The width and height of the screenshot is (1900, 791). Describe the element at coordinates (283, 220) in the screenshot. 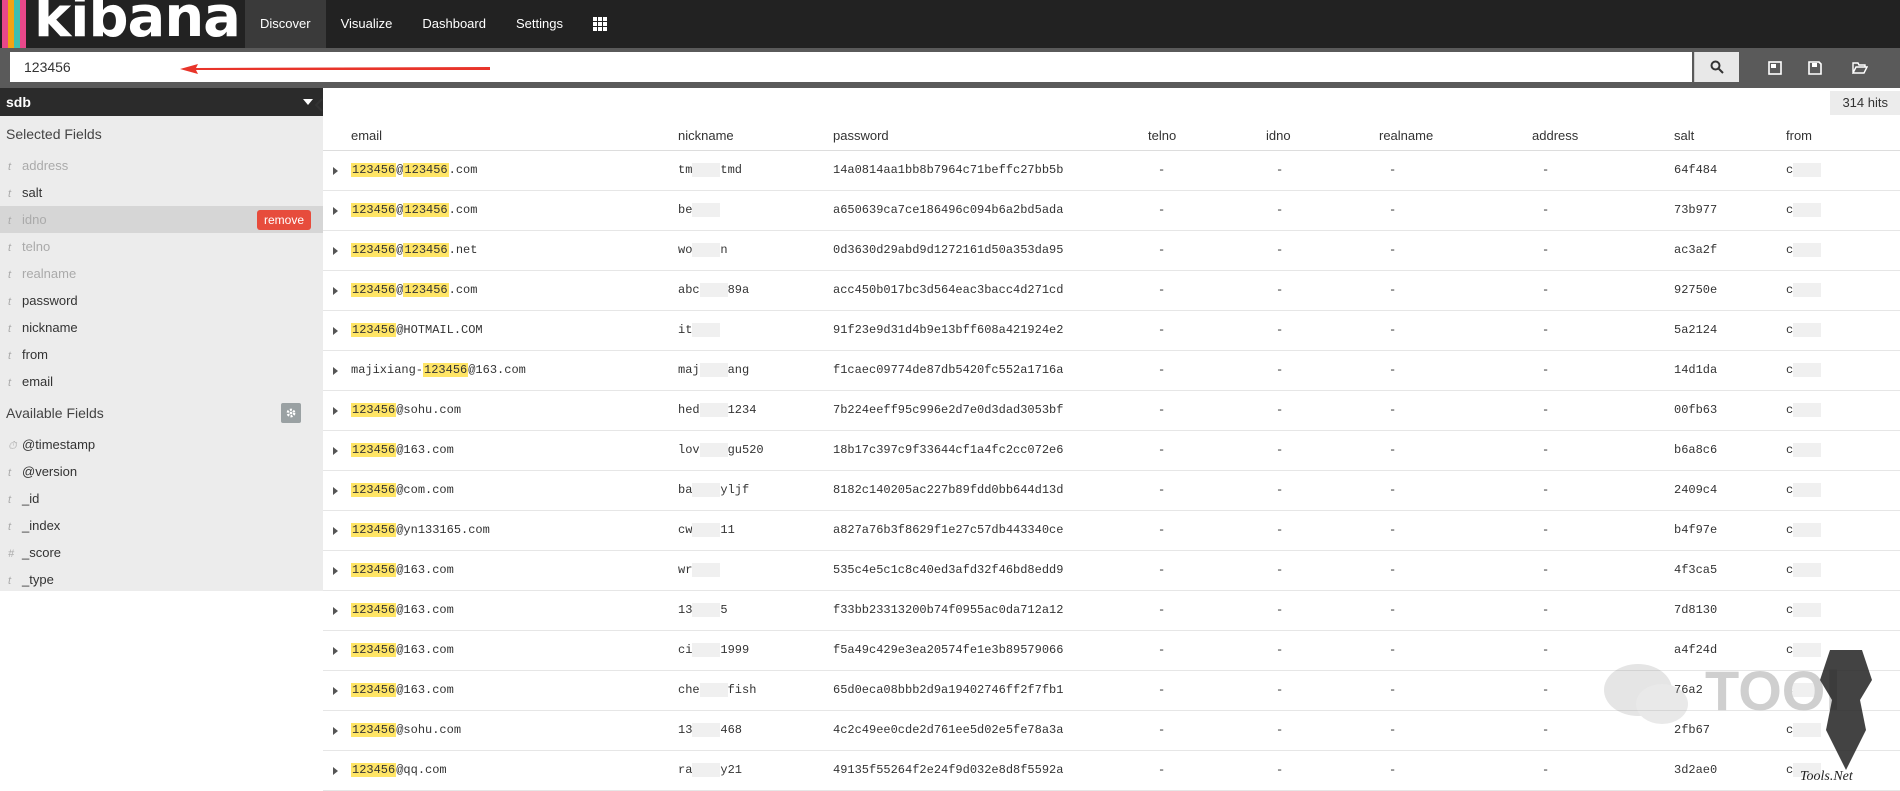

I see `remove-field-button: remove` at that location.